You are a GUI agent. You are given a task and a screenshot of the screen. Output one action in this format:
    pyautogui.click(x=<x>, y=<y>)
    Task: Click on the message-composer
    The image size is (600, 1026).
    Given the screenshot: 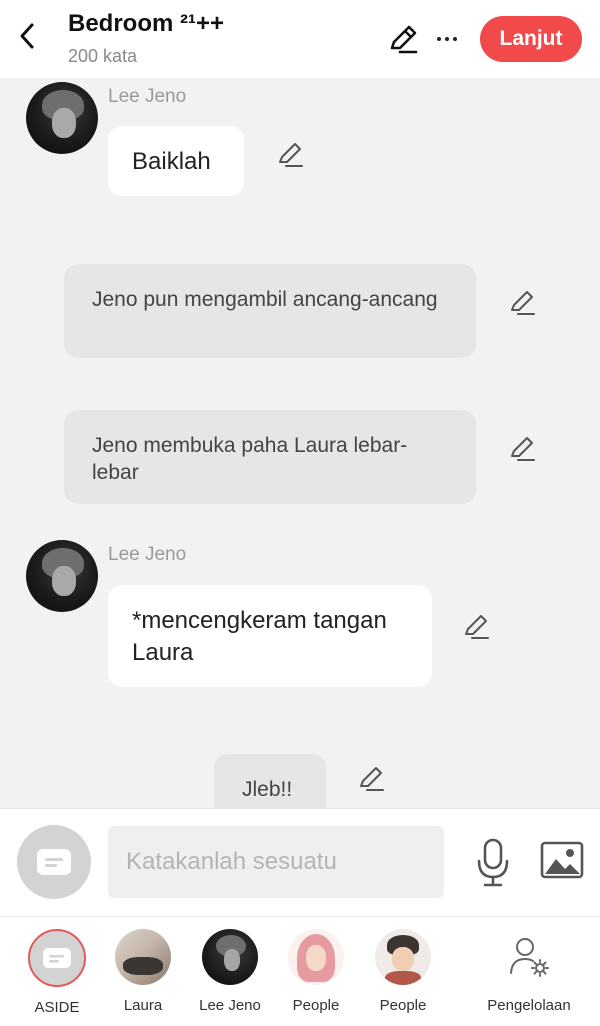 What is the action you would take?
    pyautogui.click(x=300, y=862)
    